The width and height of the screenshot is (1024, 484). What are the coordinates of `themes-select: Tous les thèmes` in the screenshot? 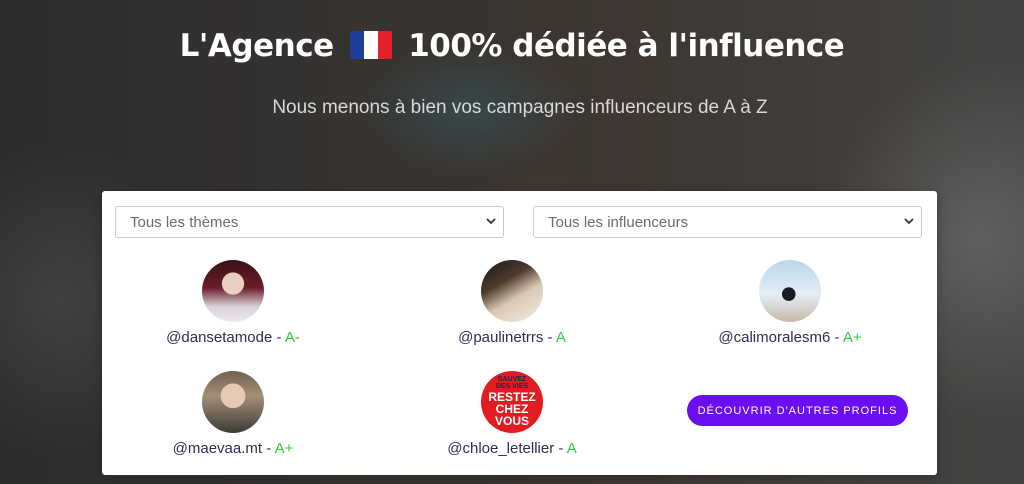 It's located at (309, 222).